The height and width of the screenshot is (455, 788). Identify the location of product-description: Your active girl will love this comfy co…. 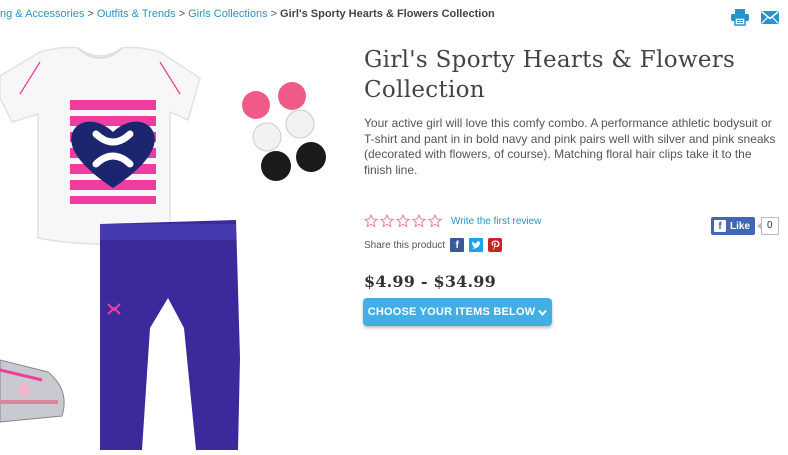
(570, 146).